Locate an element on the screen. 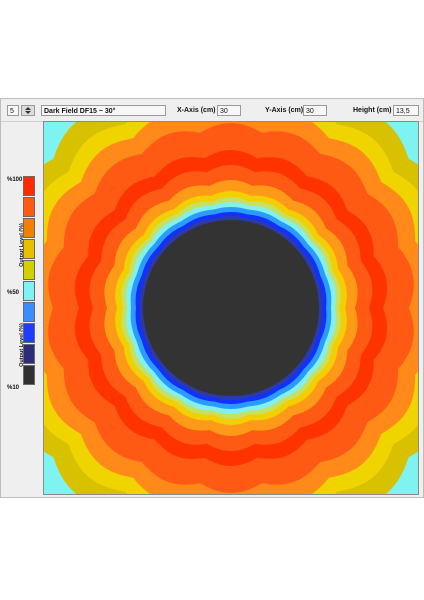  intensity-ring is located at coordinates (231, 308).